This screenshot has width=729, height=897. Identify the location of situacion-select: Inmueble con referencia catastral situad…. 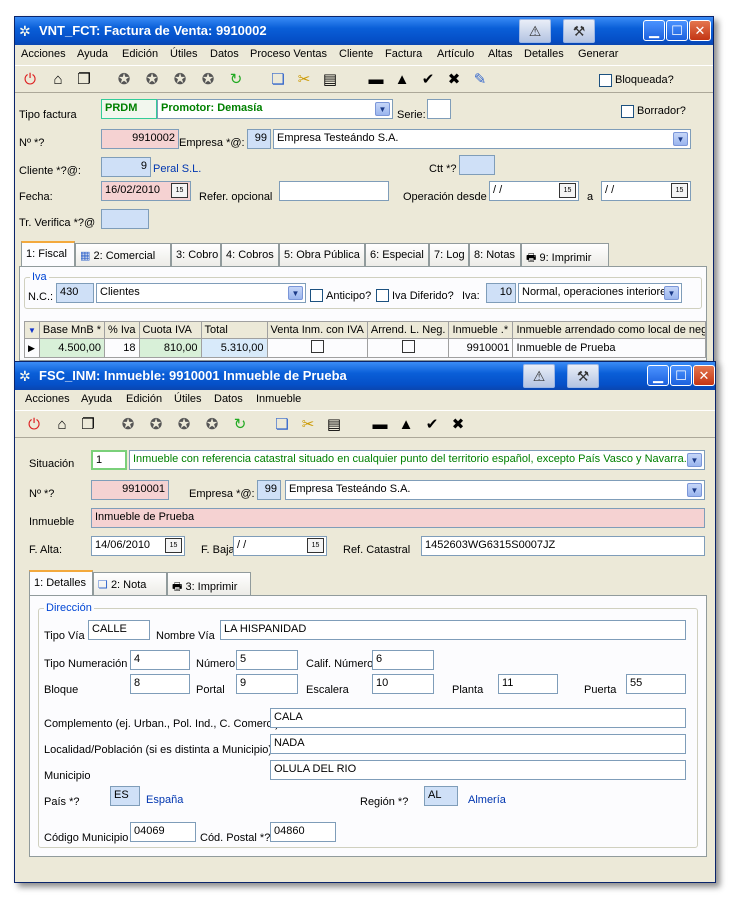
(417, 460).